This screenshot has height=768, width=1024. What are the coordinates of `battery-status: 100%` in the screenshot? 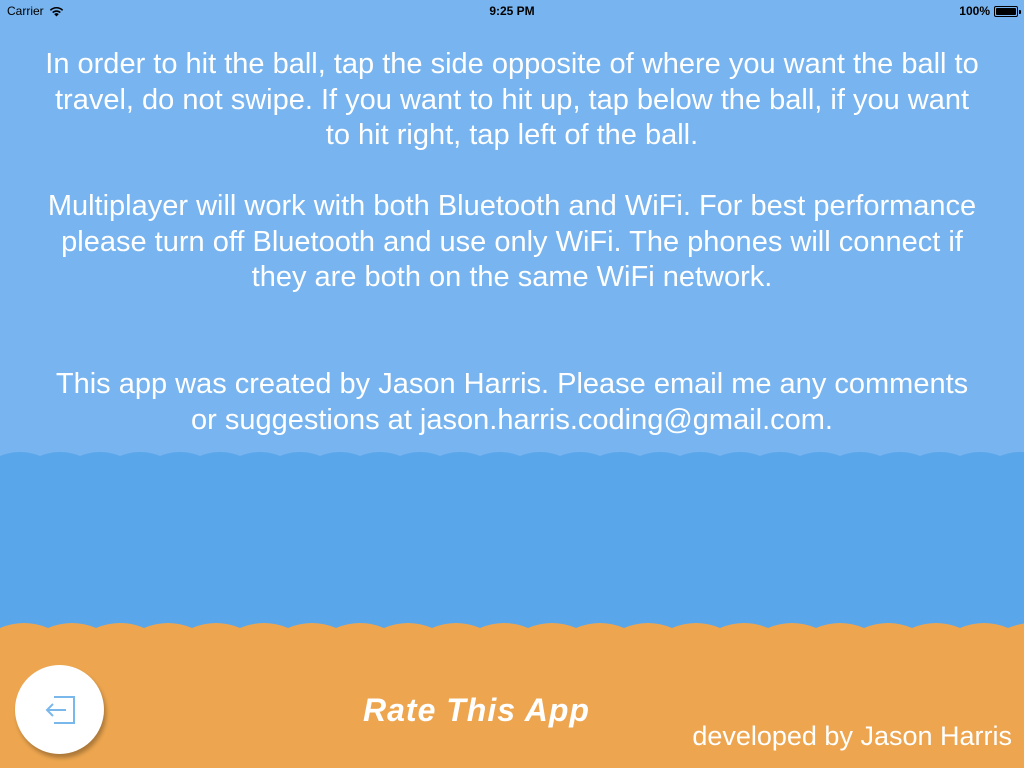 It's located at (990, 11).